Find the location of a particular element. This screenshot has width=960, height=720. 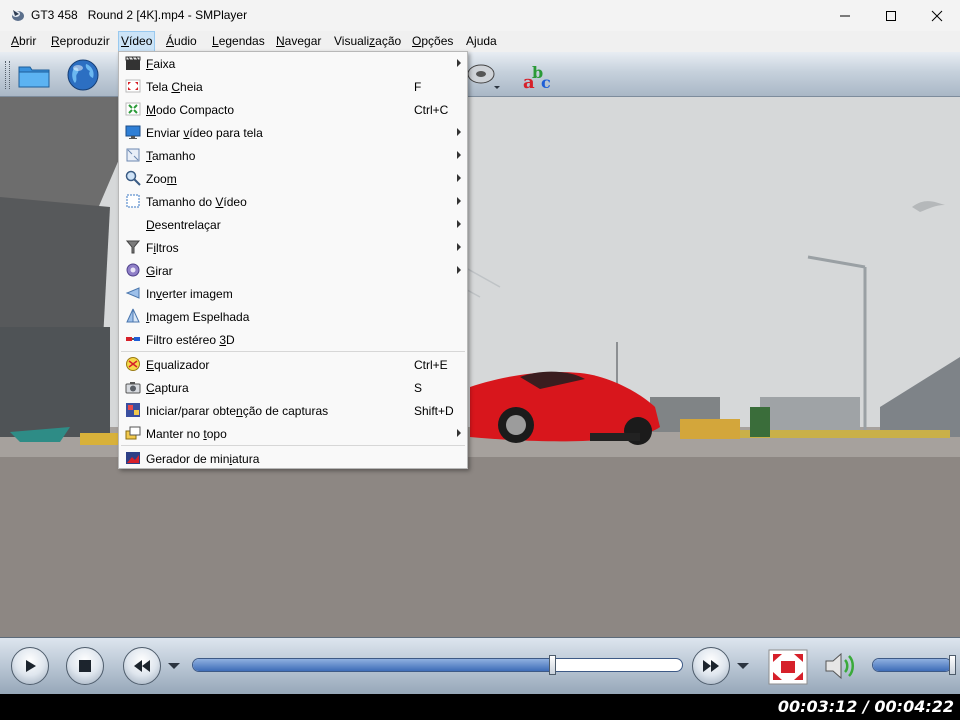

menu-item-label: Girar is located at coordinates (159, 271).